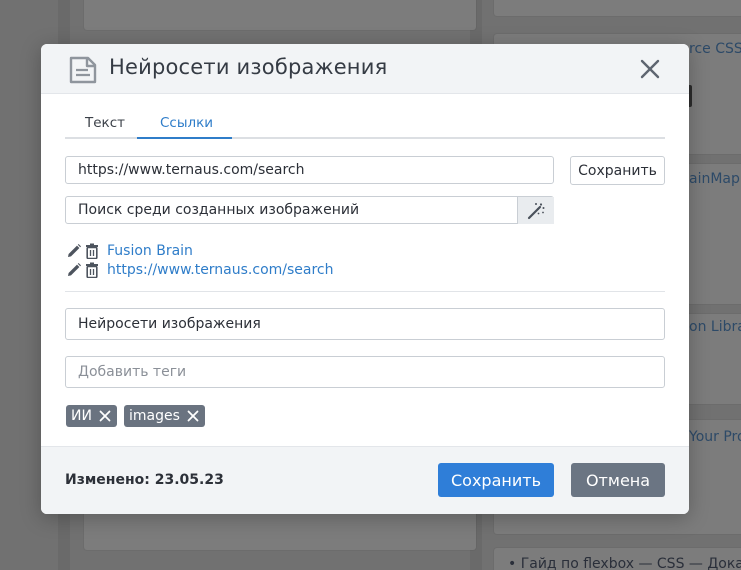 The height and width of the screenshot is (570, 741). What do you see at coordinates (496, 480) in the screenshot?
I see `save-button: Сохранить` at bounding box center [496, 480].